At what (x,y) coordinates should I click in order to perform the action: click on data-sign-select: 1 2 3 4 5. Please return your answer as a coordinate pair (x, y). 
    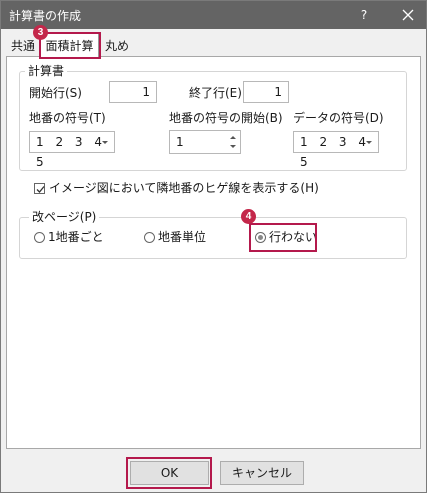
    Looking at the image, I should click on (336, 150).